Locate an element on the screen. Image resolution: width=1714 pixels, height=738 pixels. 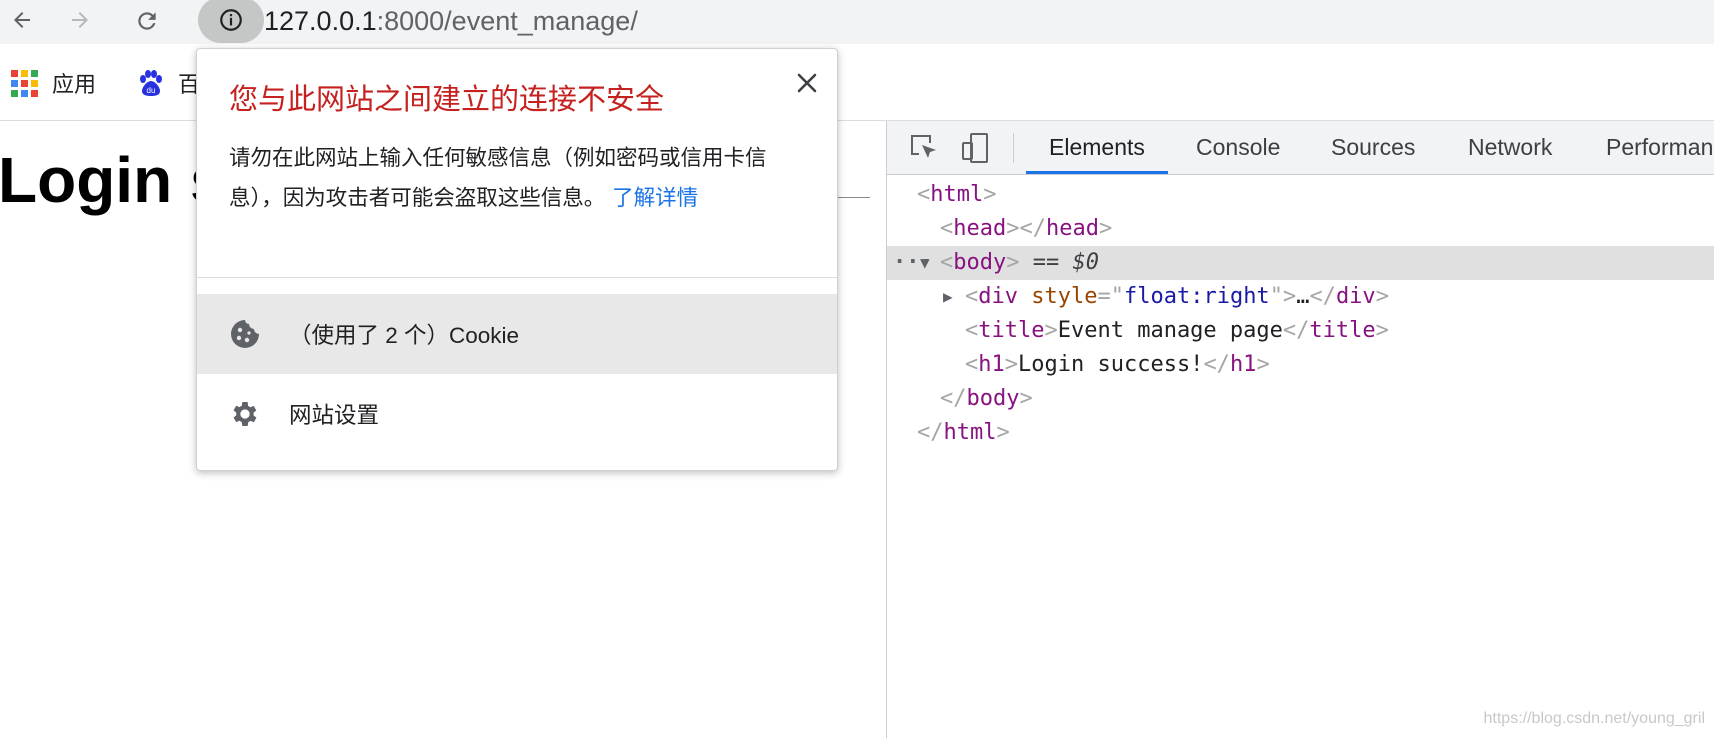
learn-more-link: 了解详情 is located at coordinates (655, 198).